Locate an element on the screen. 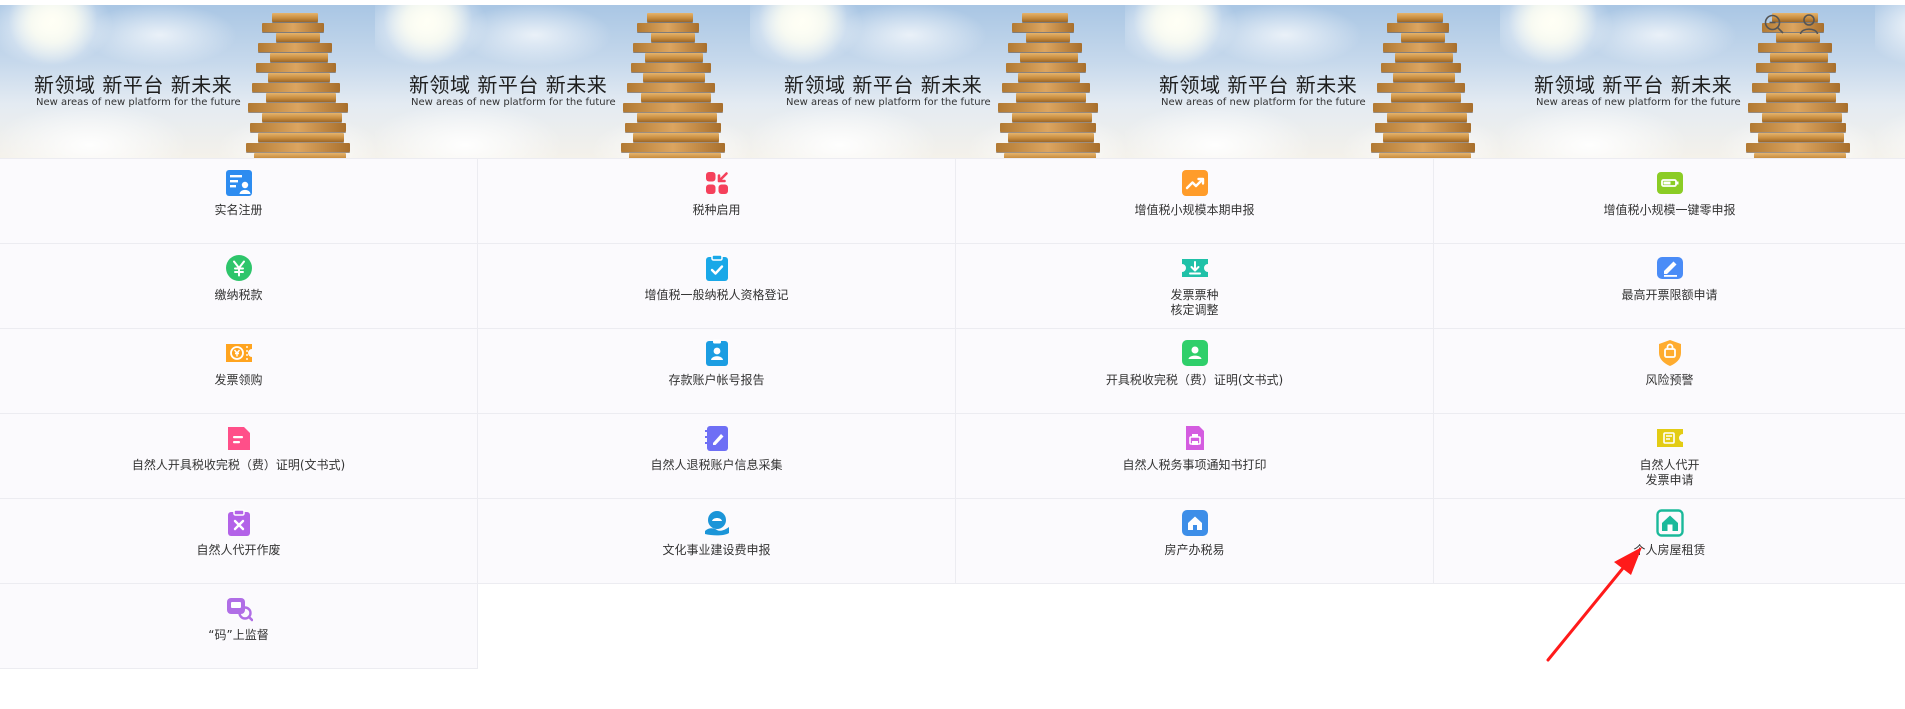 This screenshot has width=1905, height=709. service-label: 实名注册 is located at coordinates (238, 210).